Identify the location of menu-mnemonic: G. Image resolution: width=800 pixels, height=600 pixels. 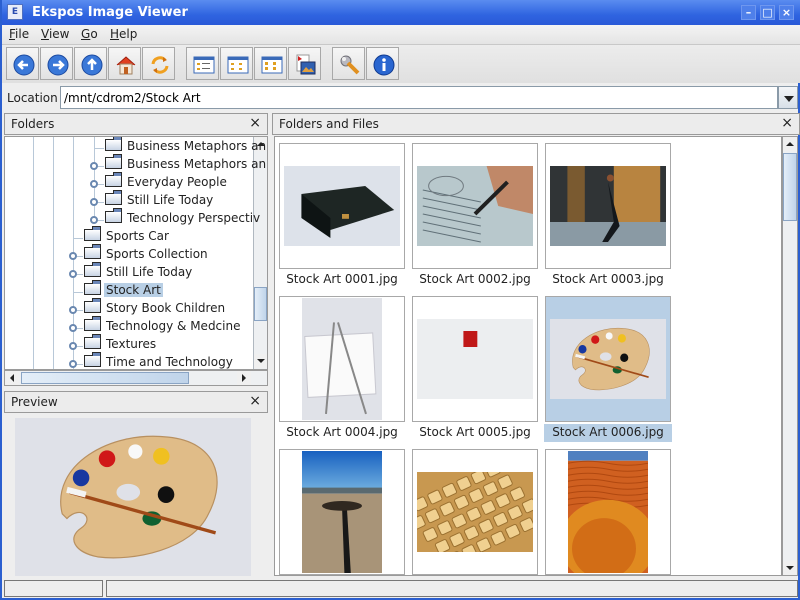
(86, 34).